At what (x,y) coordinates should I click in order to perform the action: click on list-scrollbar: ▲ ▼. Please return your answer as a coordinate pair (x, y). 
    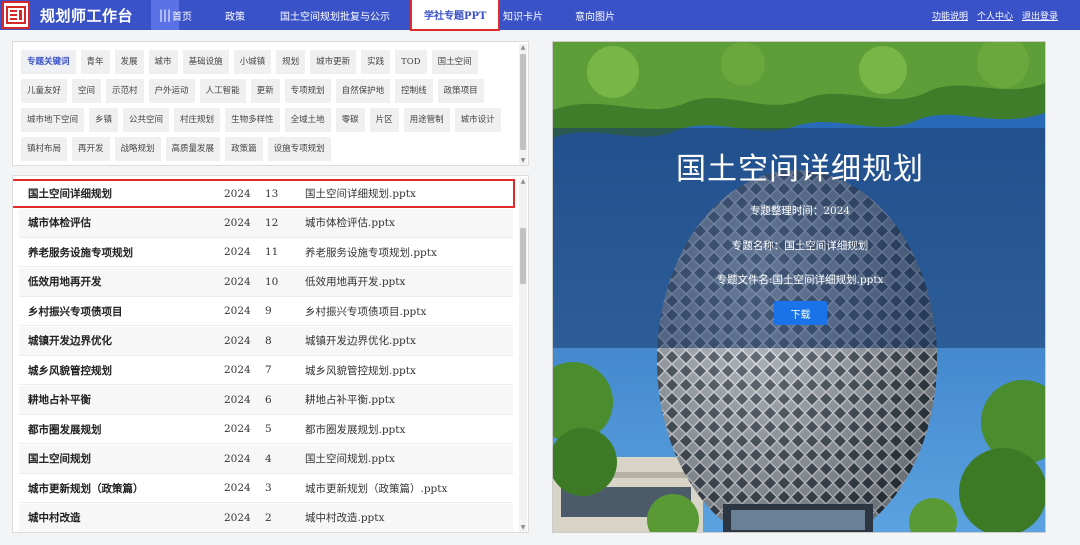
    Looking at the image, I should click on (523, 355).